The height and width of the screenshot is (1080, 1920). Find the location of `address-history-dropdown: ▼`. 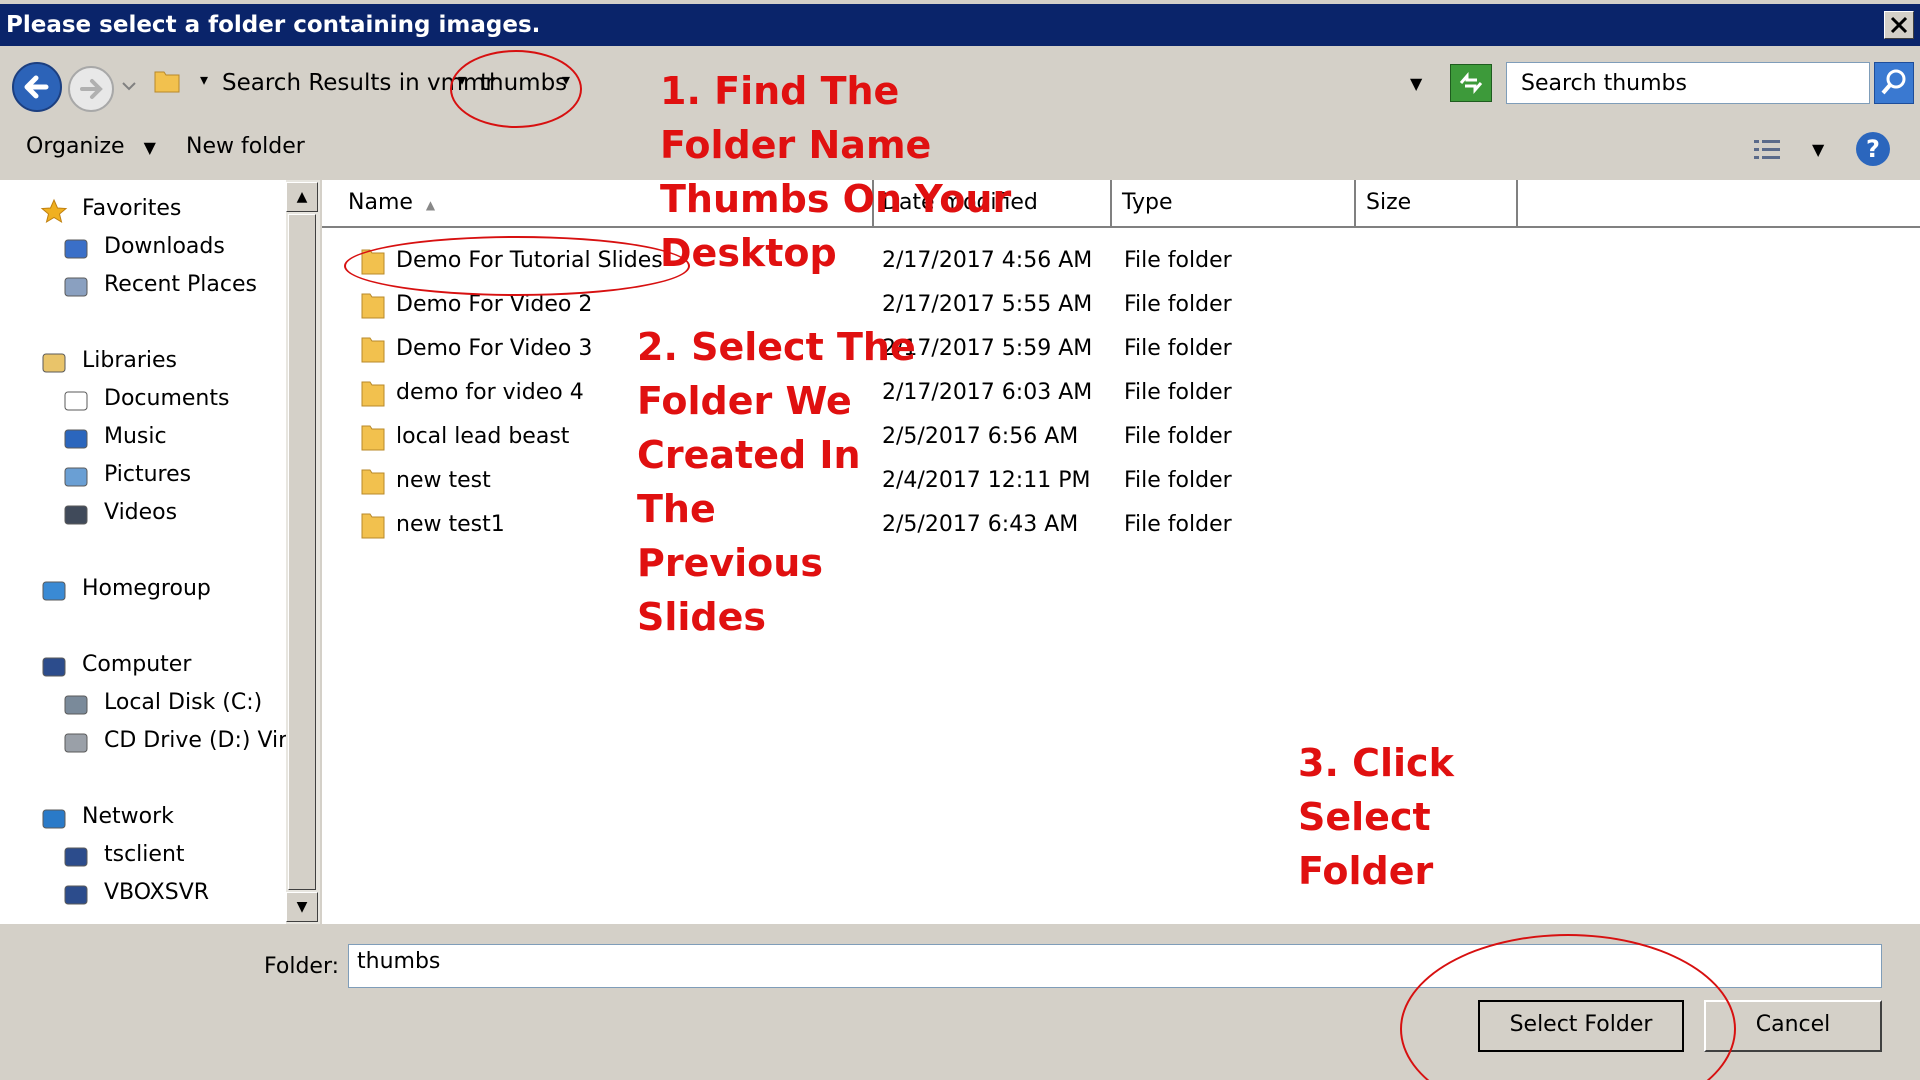

address-history-dropdown: ▼ is located at coordinates (1416, 83).